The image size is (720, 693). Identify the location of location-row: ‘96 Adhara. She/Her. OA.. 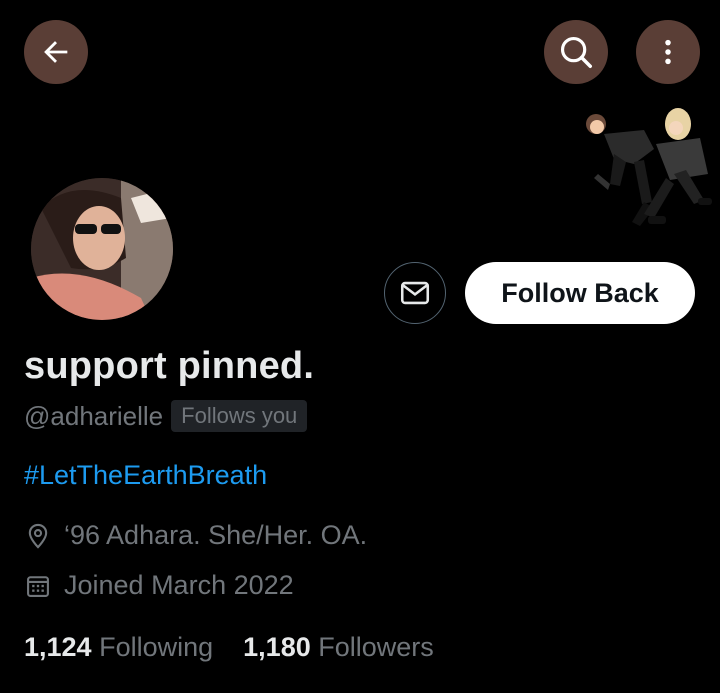
(195, 535).